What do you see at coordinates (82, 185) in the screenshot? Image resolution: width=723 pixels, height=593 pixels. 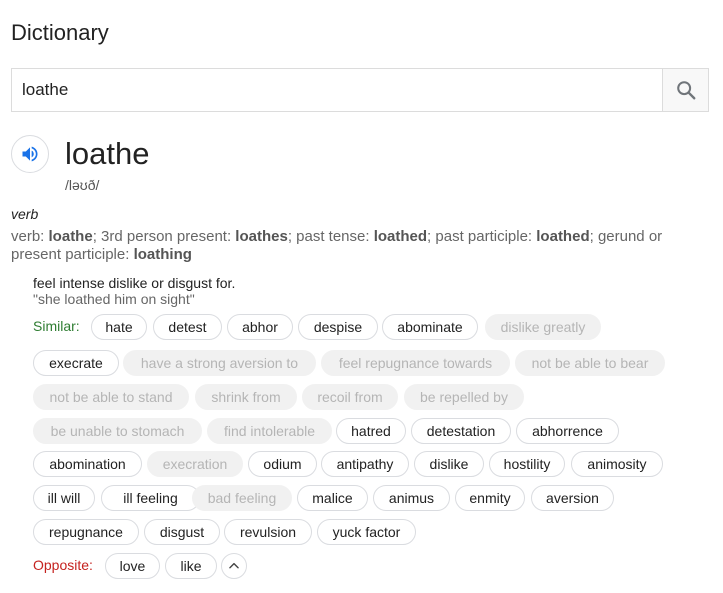 I see `phonetic: /ləʊð/` at bounding box center [82, 185].